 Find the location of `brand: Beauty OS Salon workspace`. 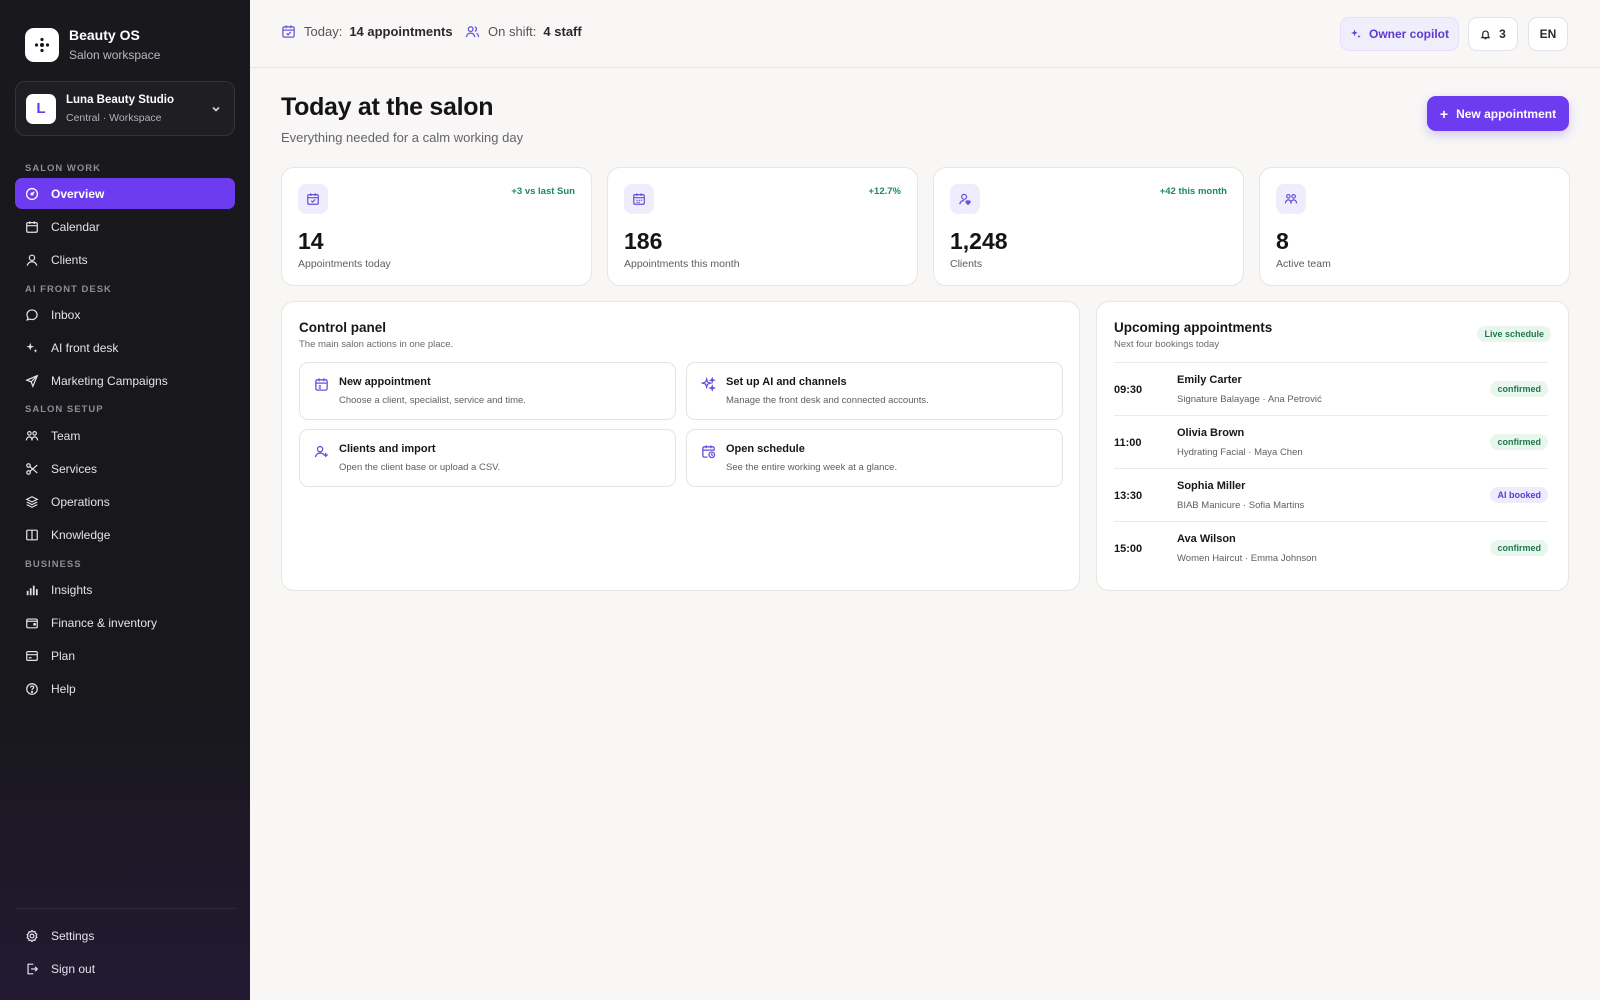

brand: Beauty OS Salon workspace is located at coordinates (92, 45).